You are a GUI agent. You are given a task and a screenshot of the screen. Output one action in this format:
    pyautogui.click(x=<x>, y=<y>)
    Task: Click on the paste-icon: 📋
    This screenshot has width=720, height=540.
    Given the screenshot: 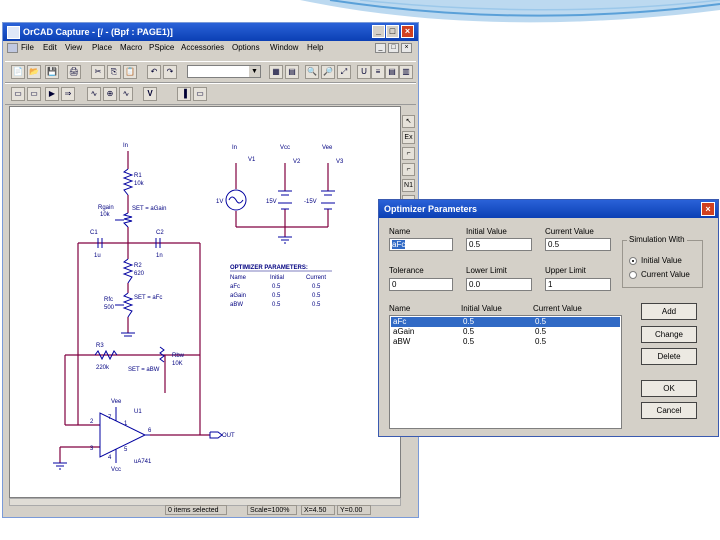 What is the action you would take?
    pyautogui.click(x=130, y=72)
    